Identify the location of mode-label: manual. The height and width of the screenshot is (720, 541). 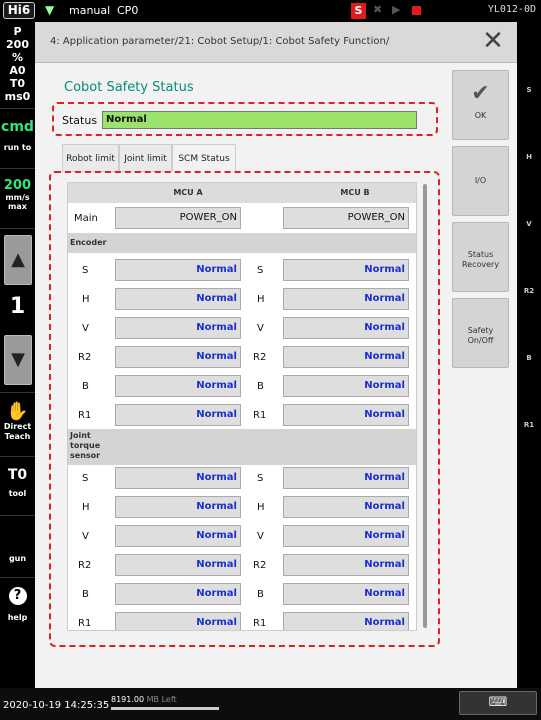
(90, 10).